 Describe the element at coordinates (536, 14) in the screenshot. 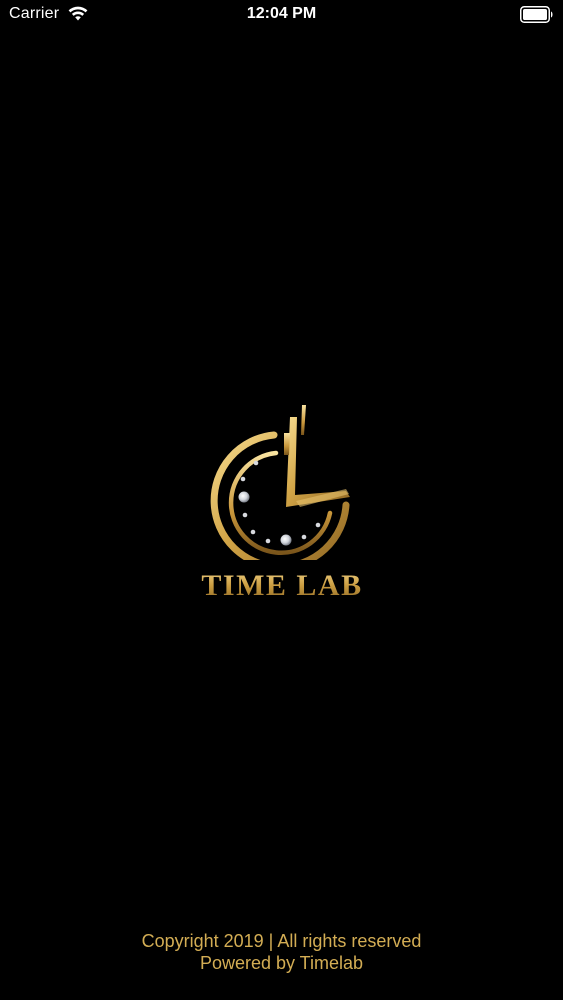

I see `battery-icon` at that location.